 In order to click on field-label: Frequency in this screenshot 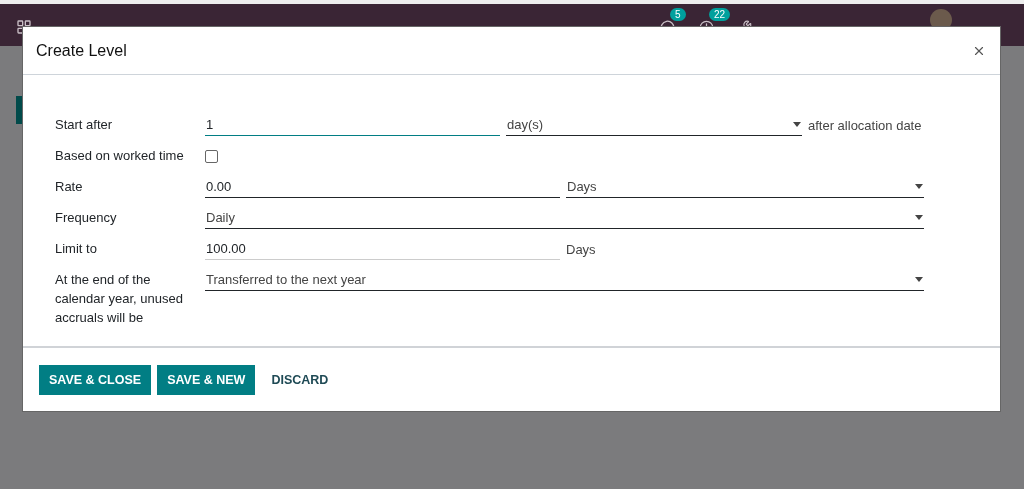, I will do `click(86, 218)`.